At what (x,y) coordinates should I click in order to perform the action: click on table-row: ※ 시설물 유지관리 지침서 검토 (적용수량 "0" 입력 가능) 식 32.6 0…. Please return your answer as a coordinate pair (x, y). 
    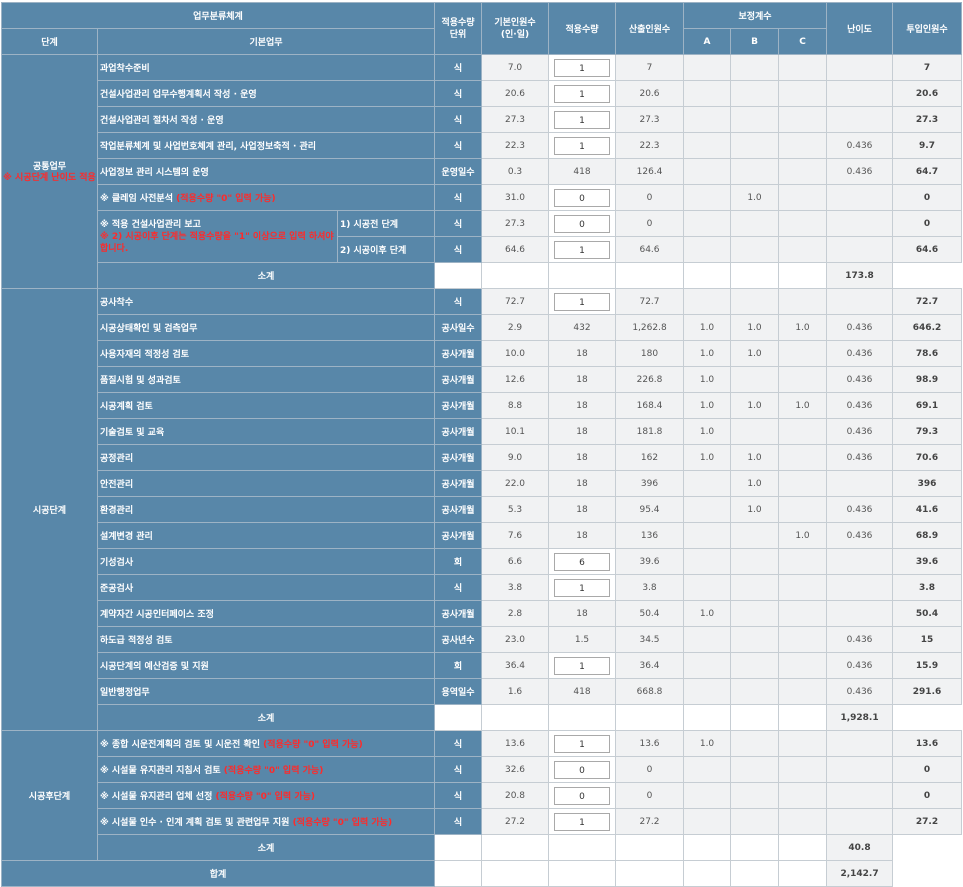
    Looking at the image, I should click on (482, 769).